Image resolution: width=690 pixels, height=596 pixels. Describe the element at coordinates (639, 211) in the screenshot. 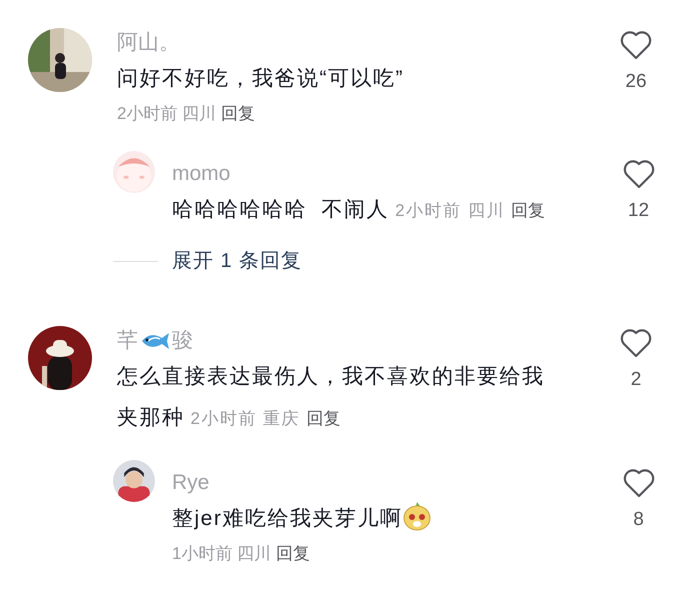

I see `like-count: 12` at that location.